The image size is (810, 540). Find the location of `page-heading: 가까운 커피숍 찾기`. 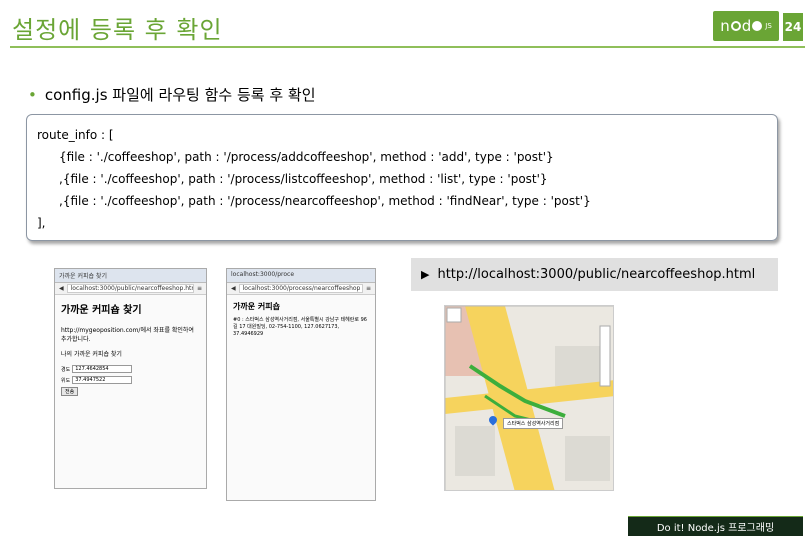

page-heading: 가까운 커피숍 찾기 is located at coordinates (101, 310).